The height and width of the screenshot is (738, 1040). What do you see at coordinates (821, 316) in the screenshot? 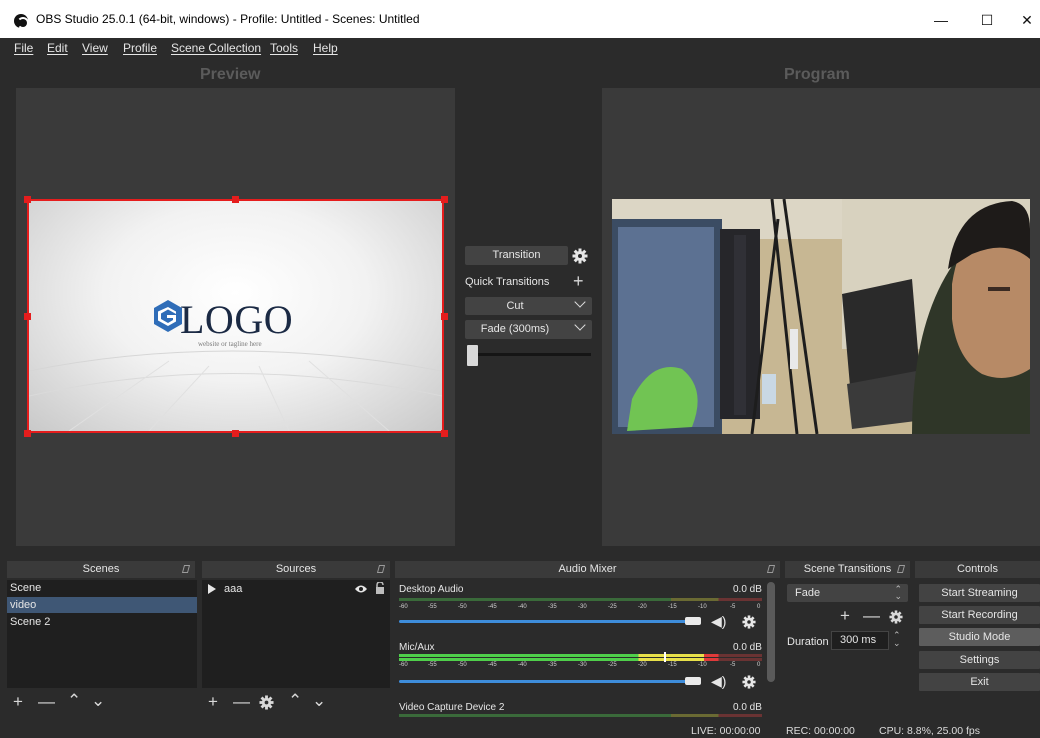
I see `program-webcam-feed` at bounding box center [821, 316].